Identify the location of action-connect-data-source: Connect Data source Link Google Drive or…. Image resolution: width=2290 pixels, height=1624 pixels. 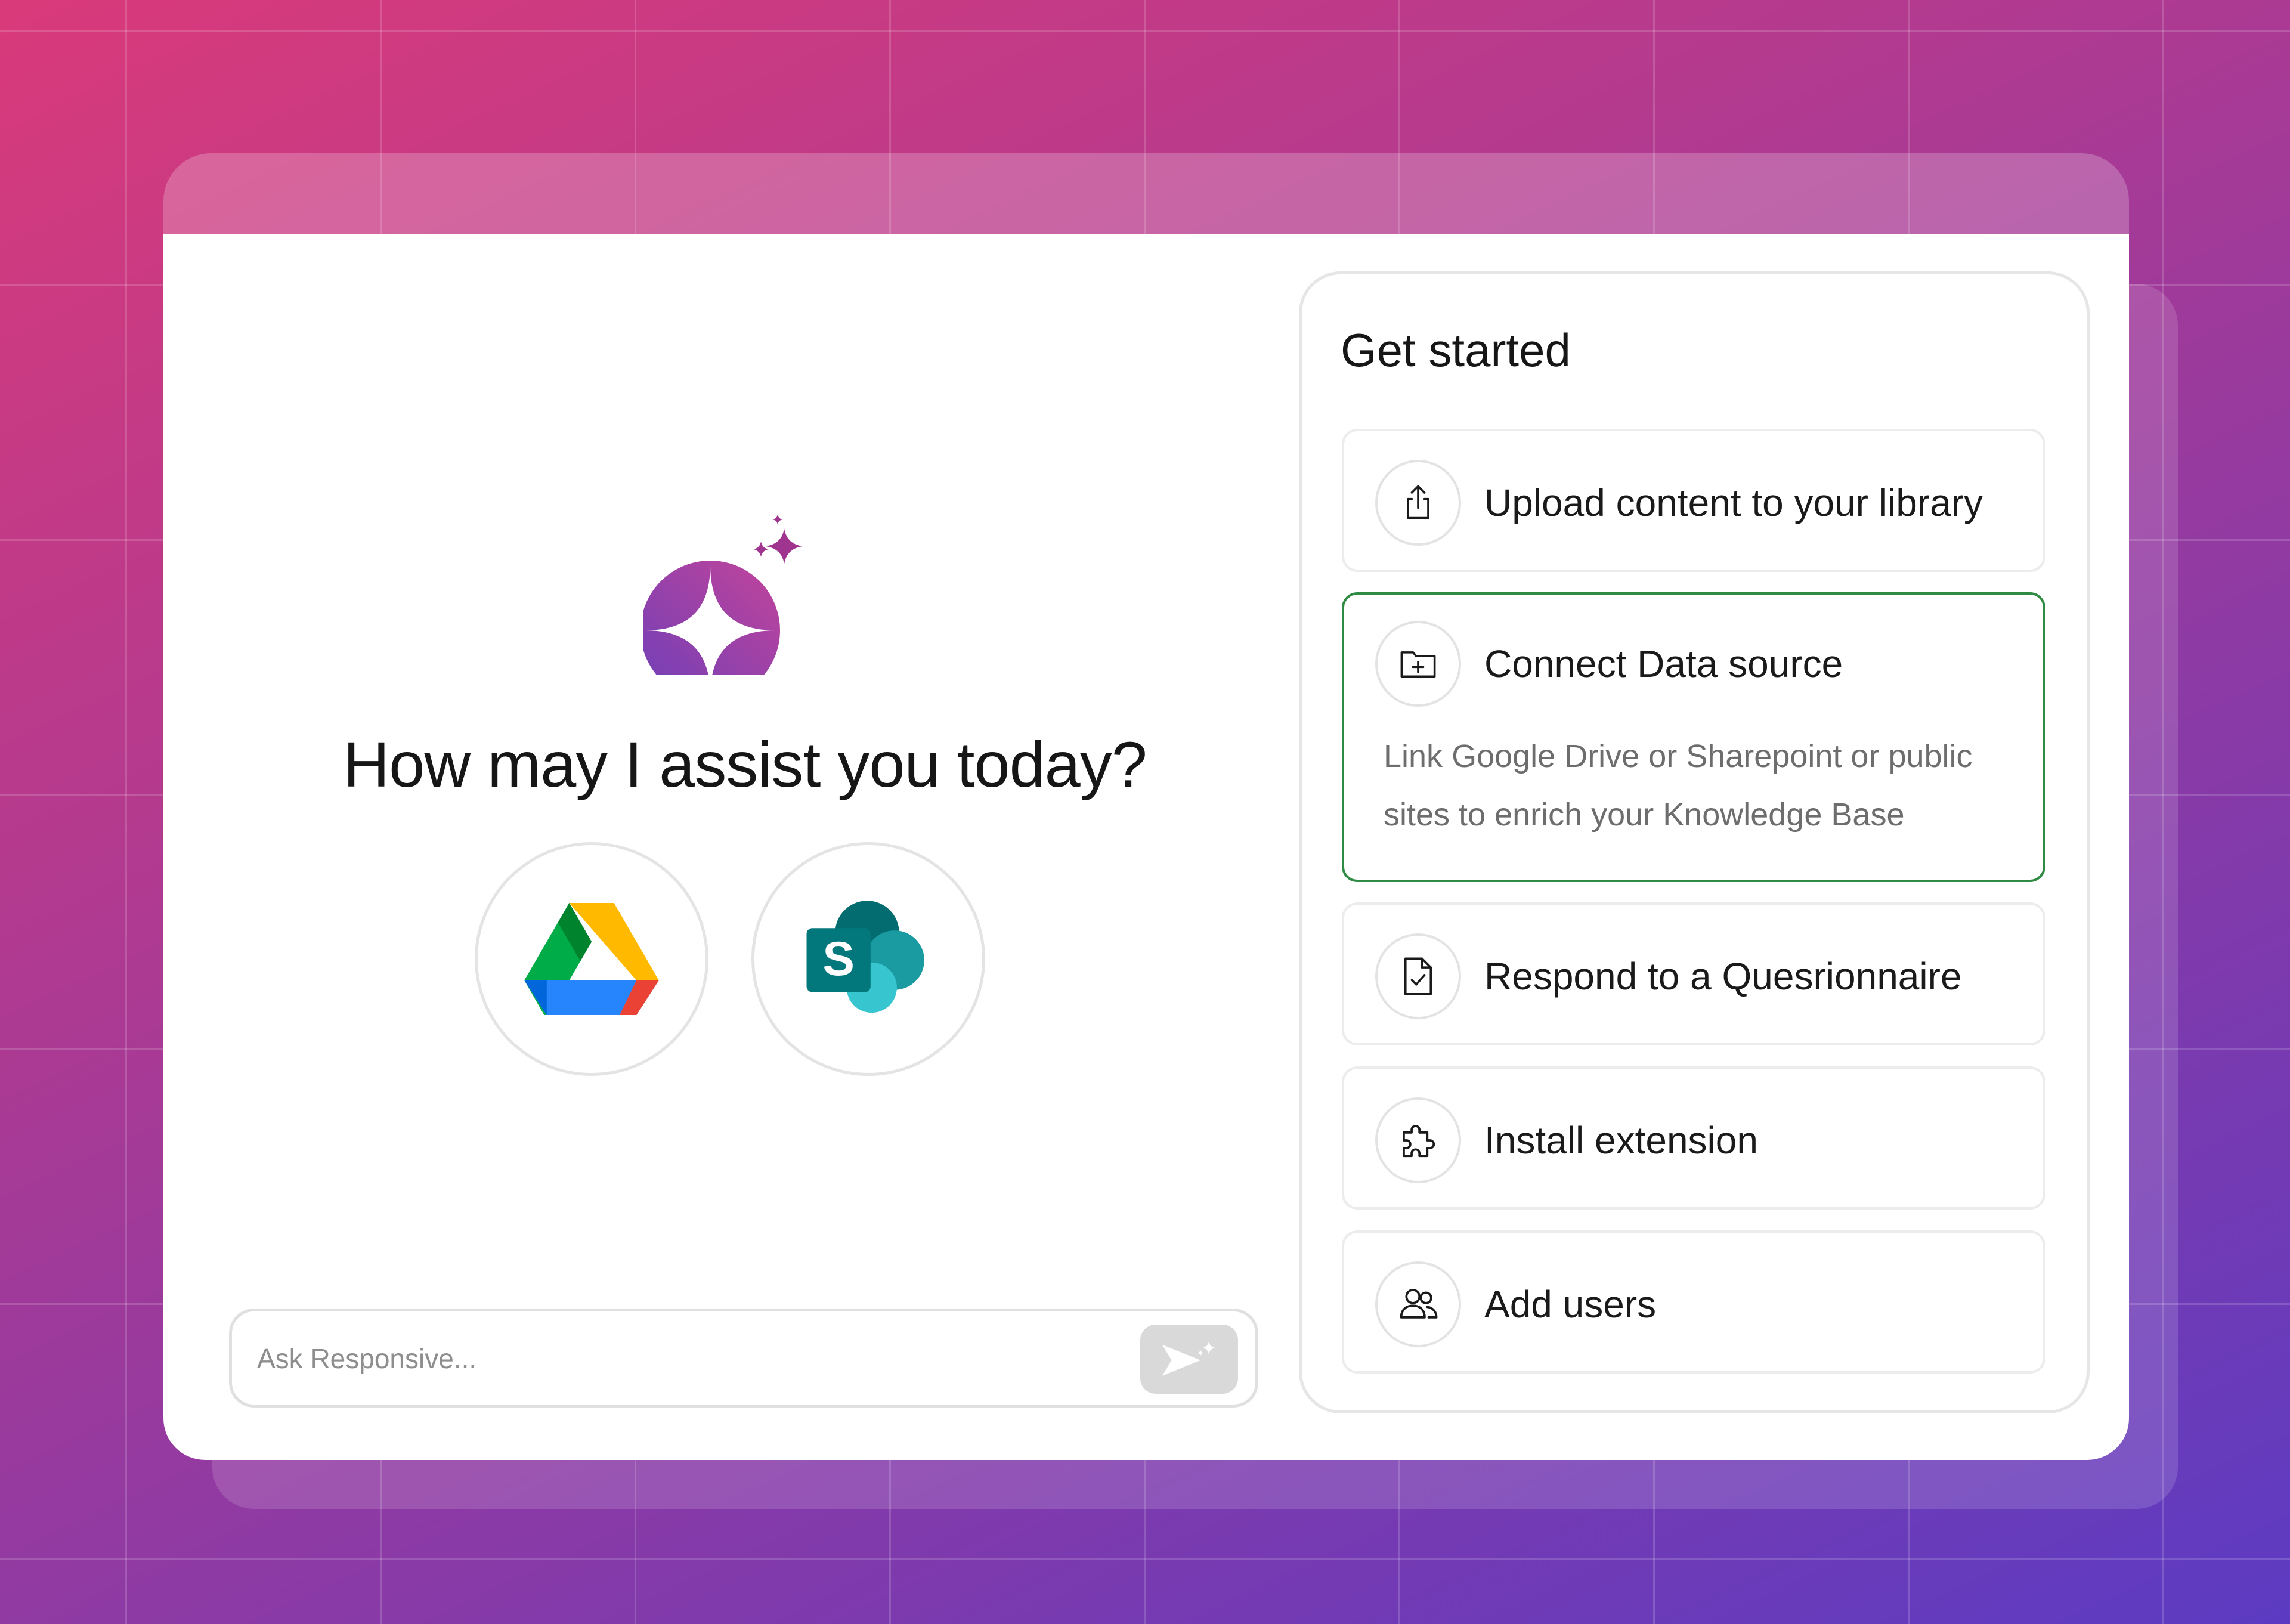
(1693, 737).